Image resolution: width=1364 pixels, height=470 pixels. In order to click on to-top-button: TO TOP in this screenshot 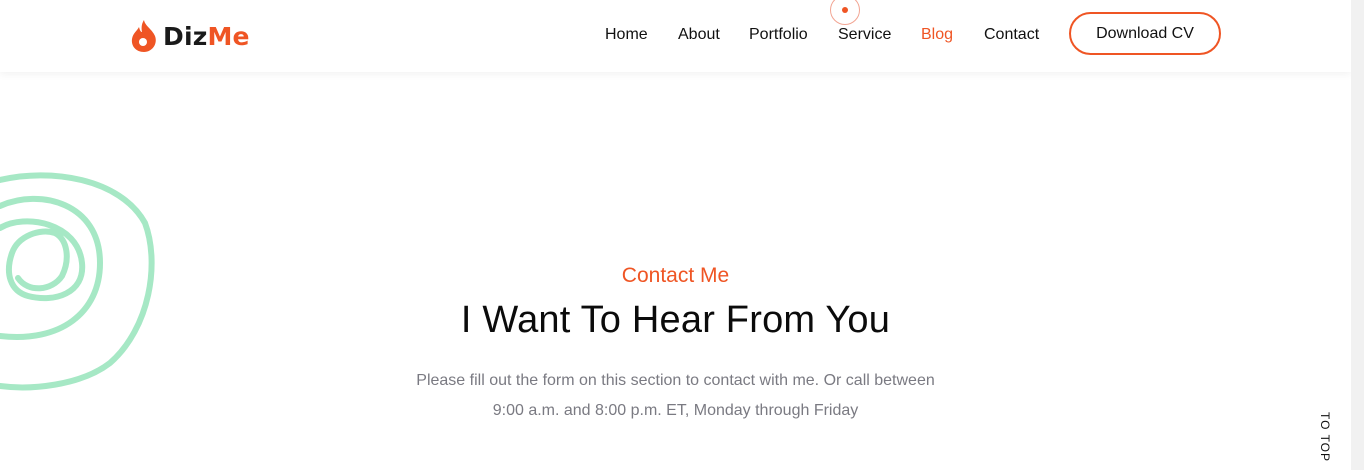, I will do `click(1325, 437)`.